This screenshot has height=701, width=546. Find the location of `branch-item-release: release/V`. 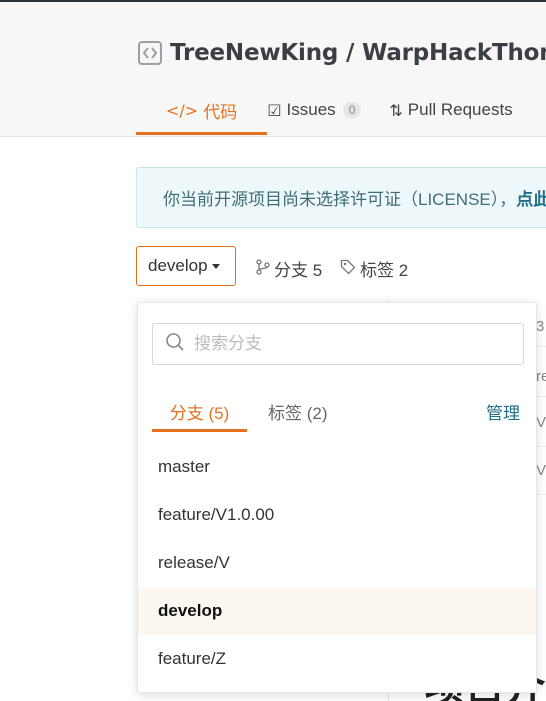

branch-item-release: release/V is located at coordinates (337, 563).